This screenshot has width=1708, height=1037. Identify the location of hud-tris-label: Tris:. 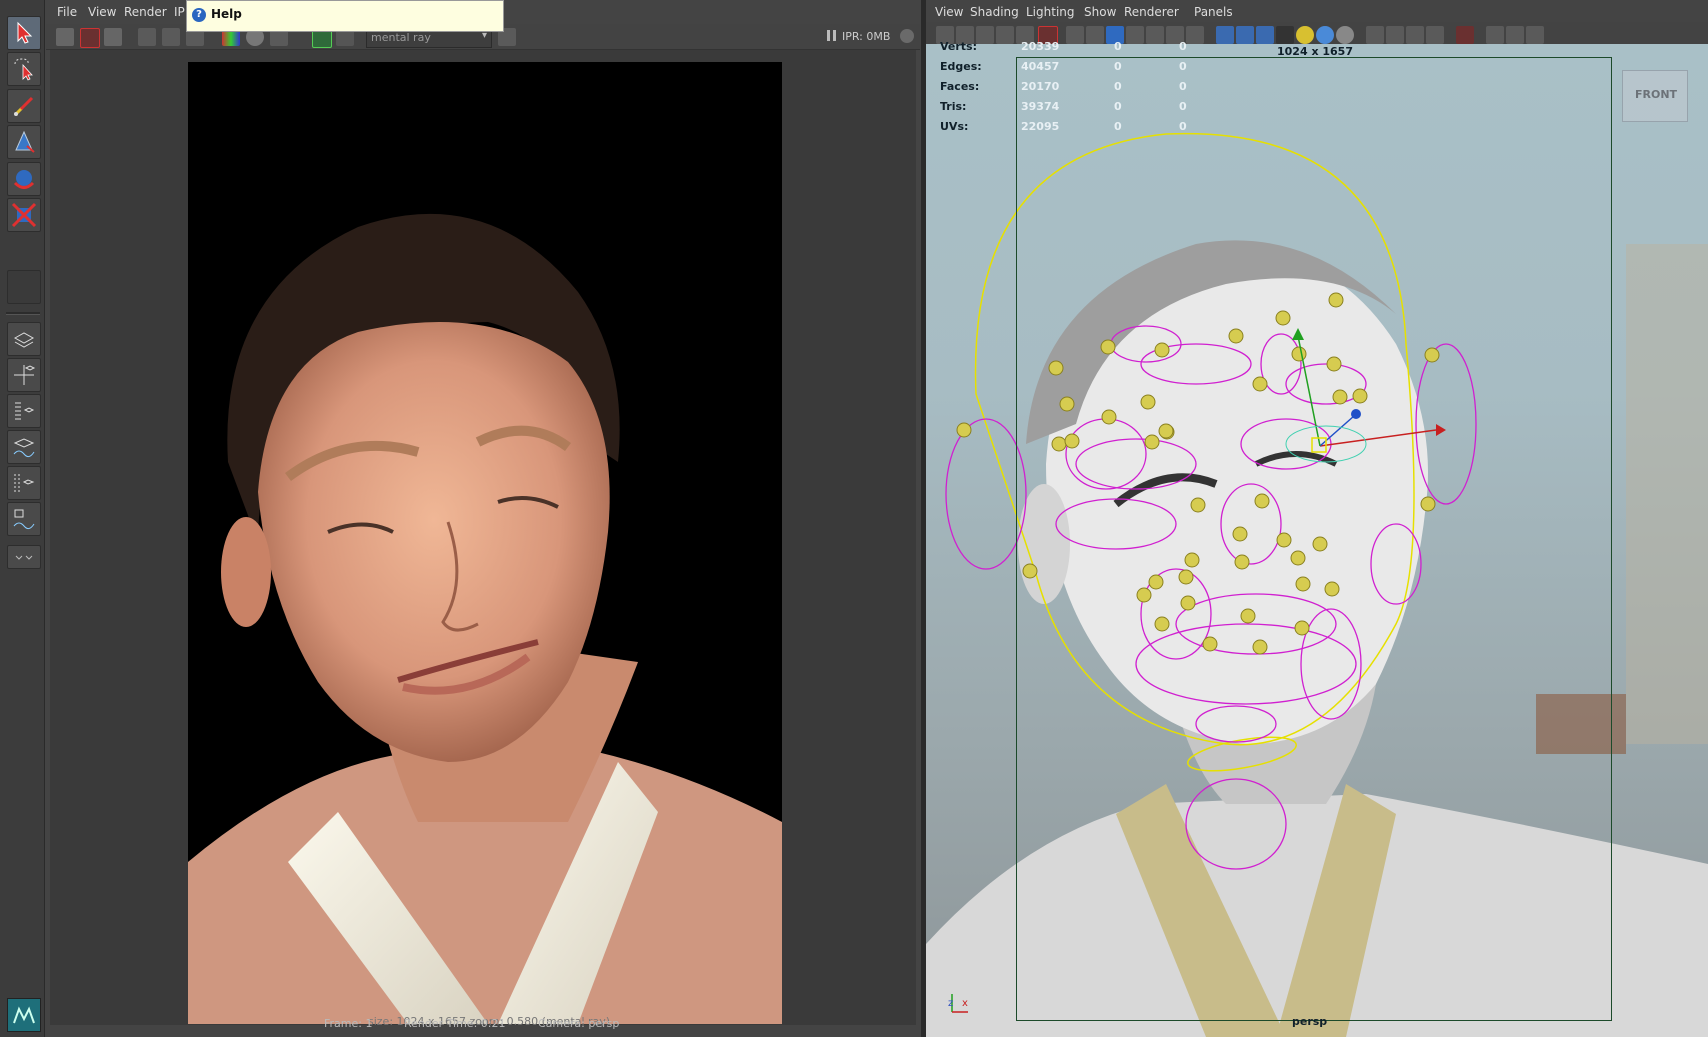
(953, 106).